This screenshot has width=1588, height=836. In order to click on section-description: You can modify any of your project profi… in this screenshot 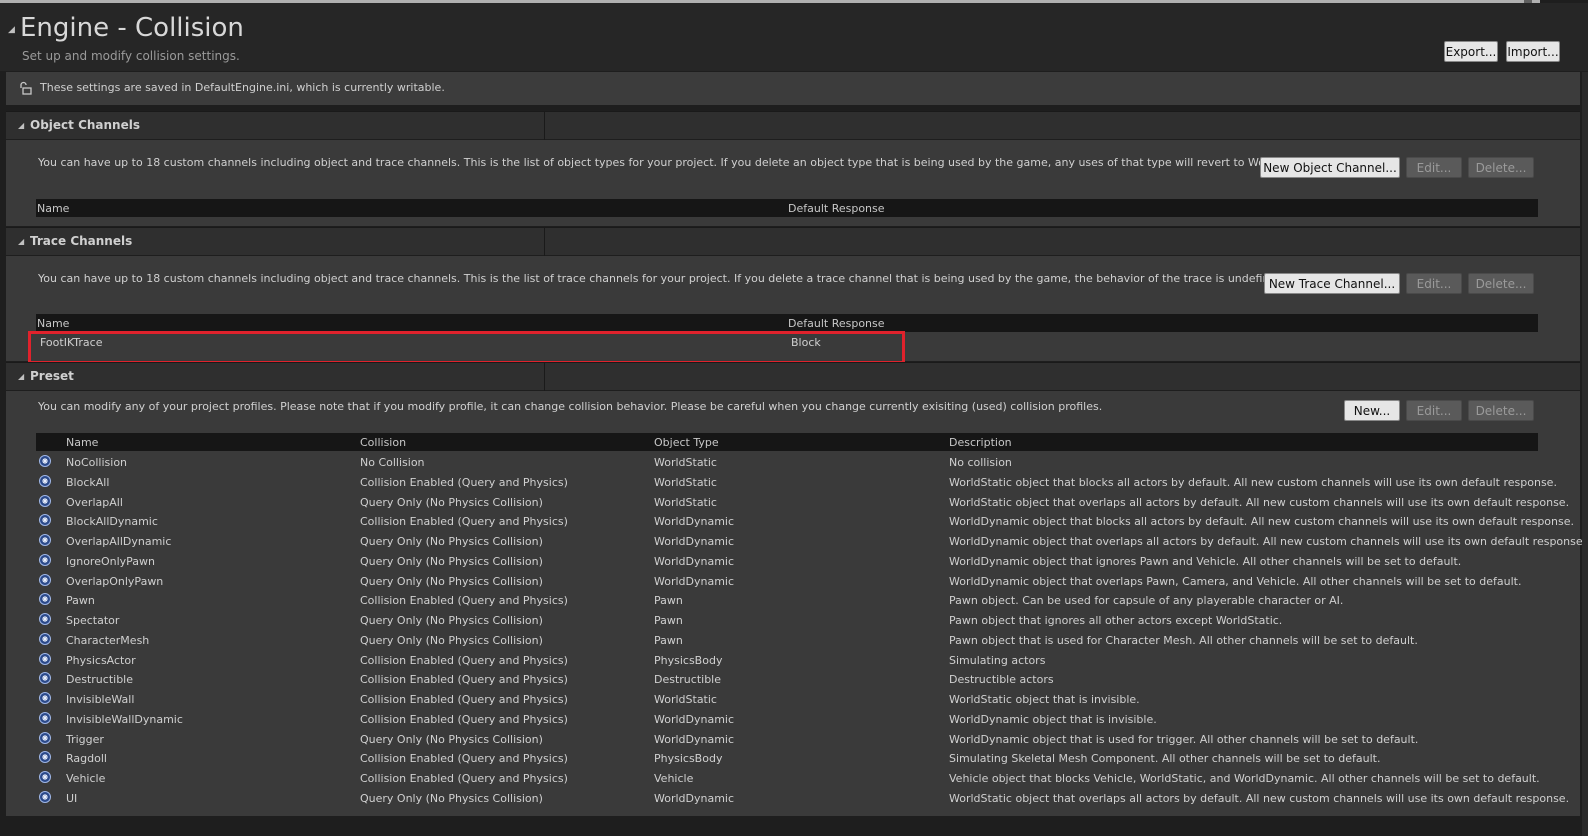, I will do `click(570, 406)`.